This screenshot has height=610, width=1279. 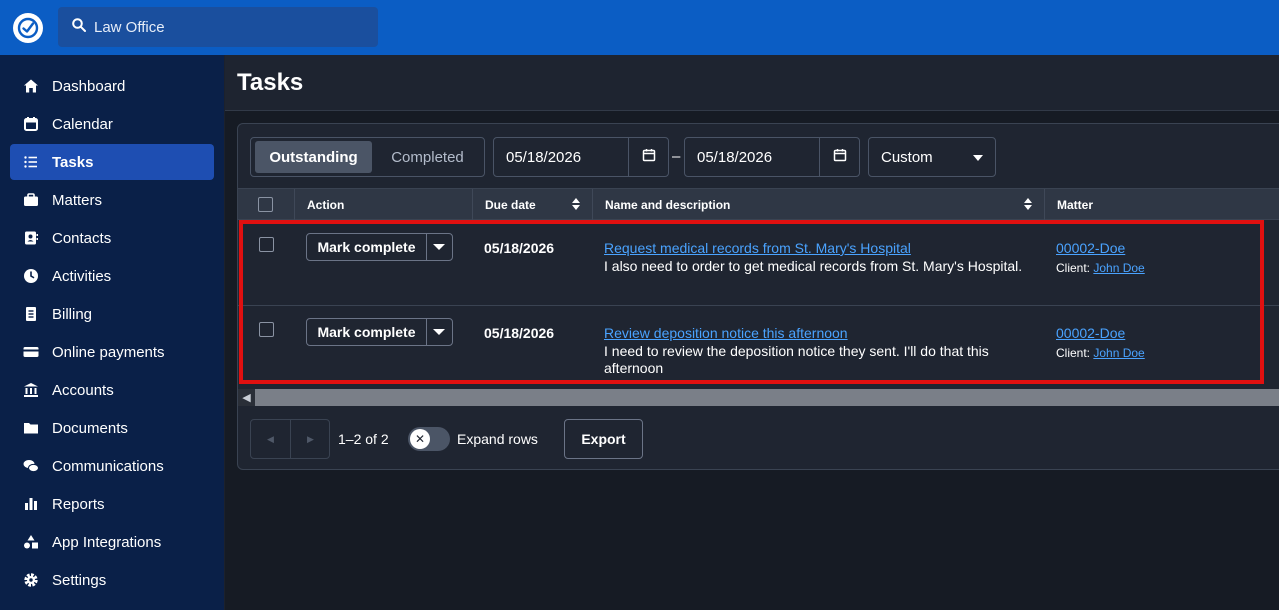 I want to click on sidebar-item-settings: Settings, so click(x=112, y=580).